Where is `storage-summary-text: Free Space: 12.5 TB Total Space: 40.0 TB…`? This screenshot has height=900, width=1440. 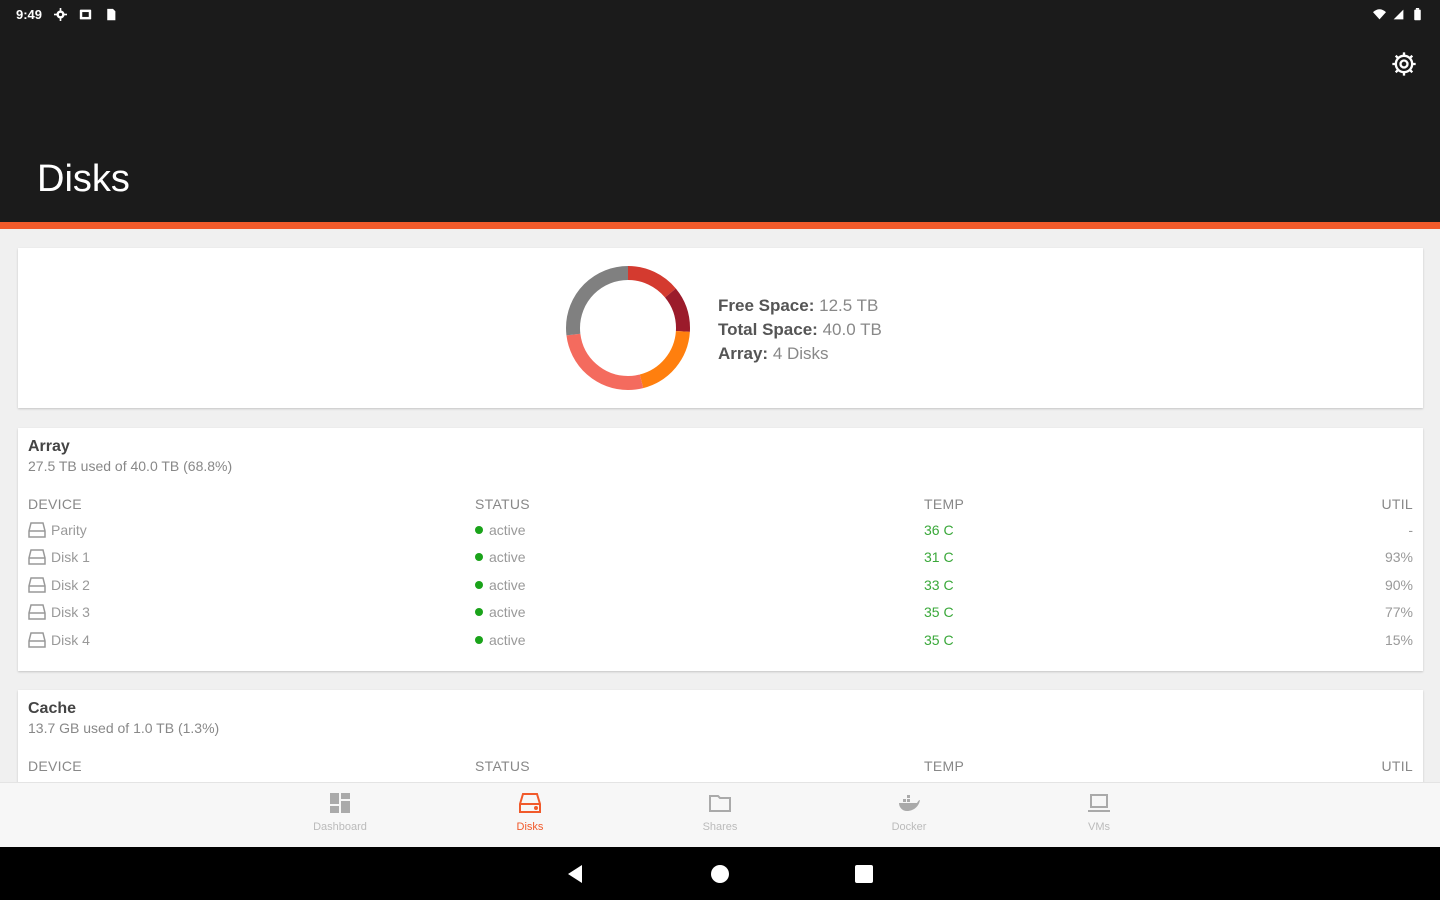 storage-summary-text: Free Space: 12.5 TB Total Space: 40.0 TB… is located at coordinates (800, 330).